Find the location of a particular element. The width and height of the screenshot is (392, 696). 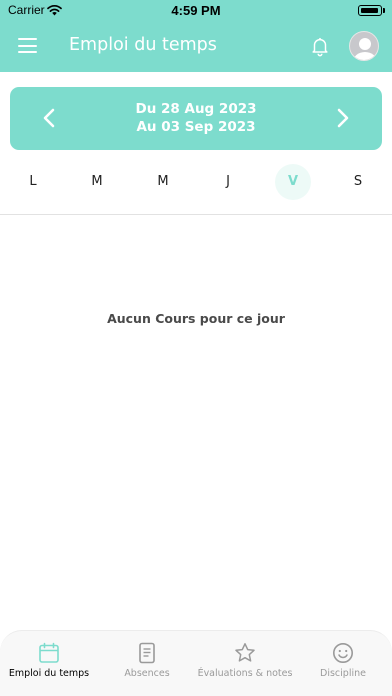

tab-absences: Absences is located at coordinates (147, 663).